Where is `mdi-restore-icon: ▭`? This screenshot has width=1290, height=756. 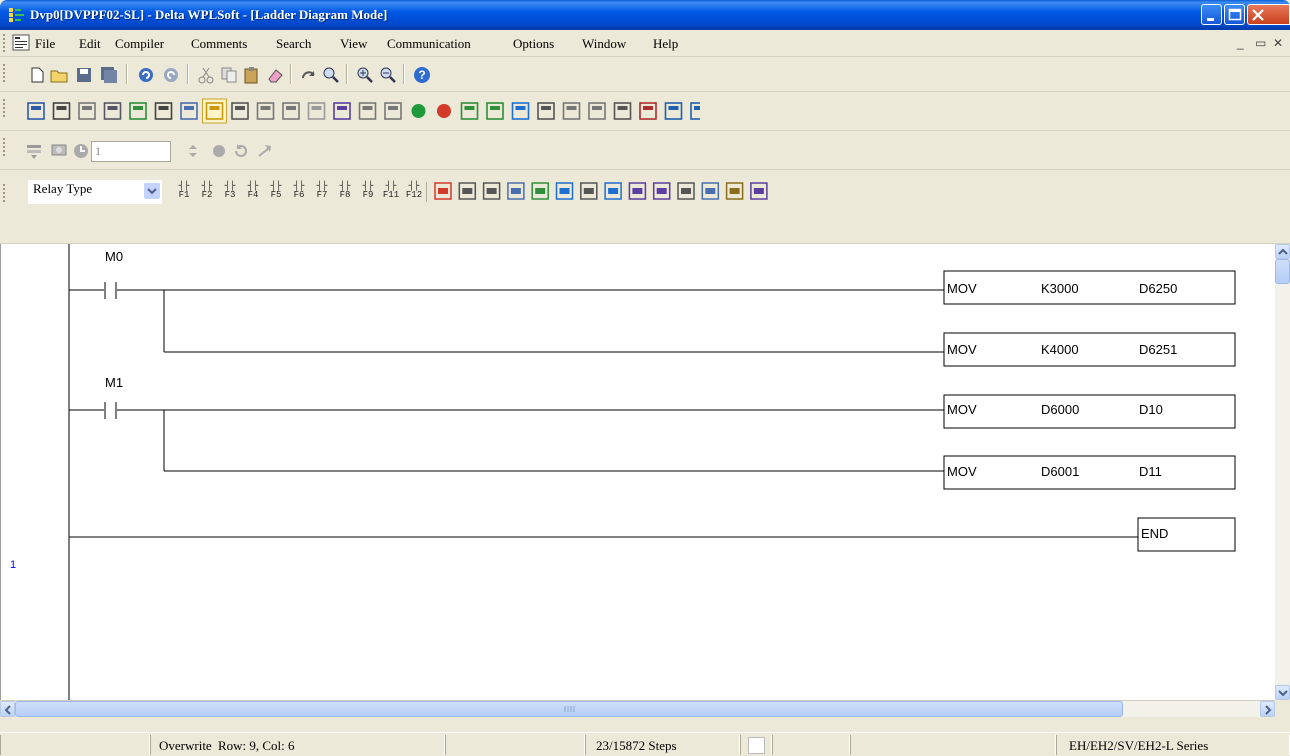
mdi-restore-icon: ▭ is located at coordinates (1260, 43).